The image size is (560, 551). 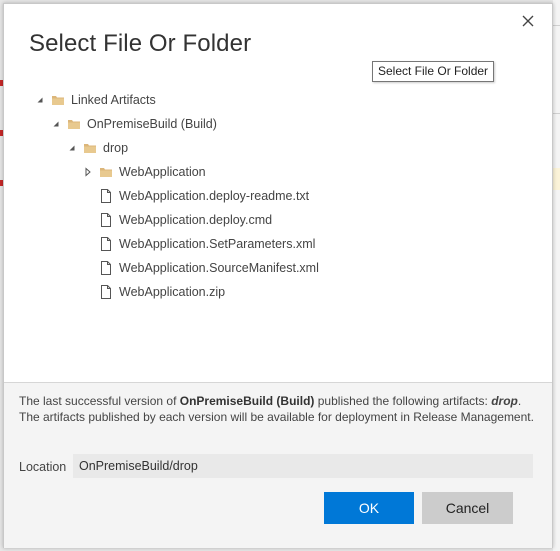 I want to click on close-icon, so click(x=528, y=21).